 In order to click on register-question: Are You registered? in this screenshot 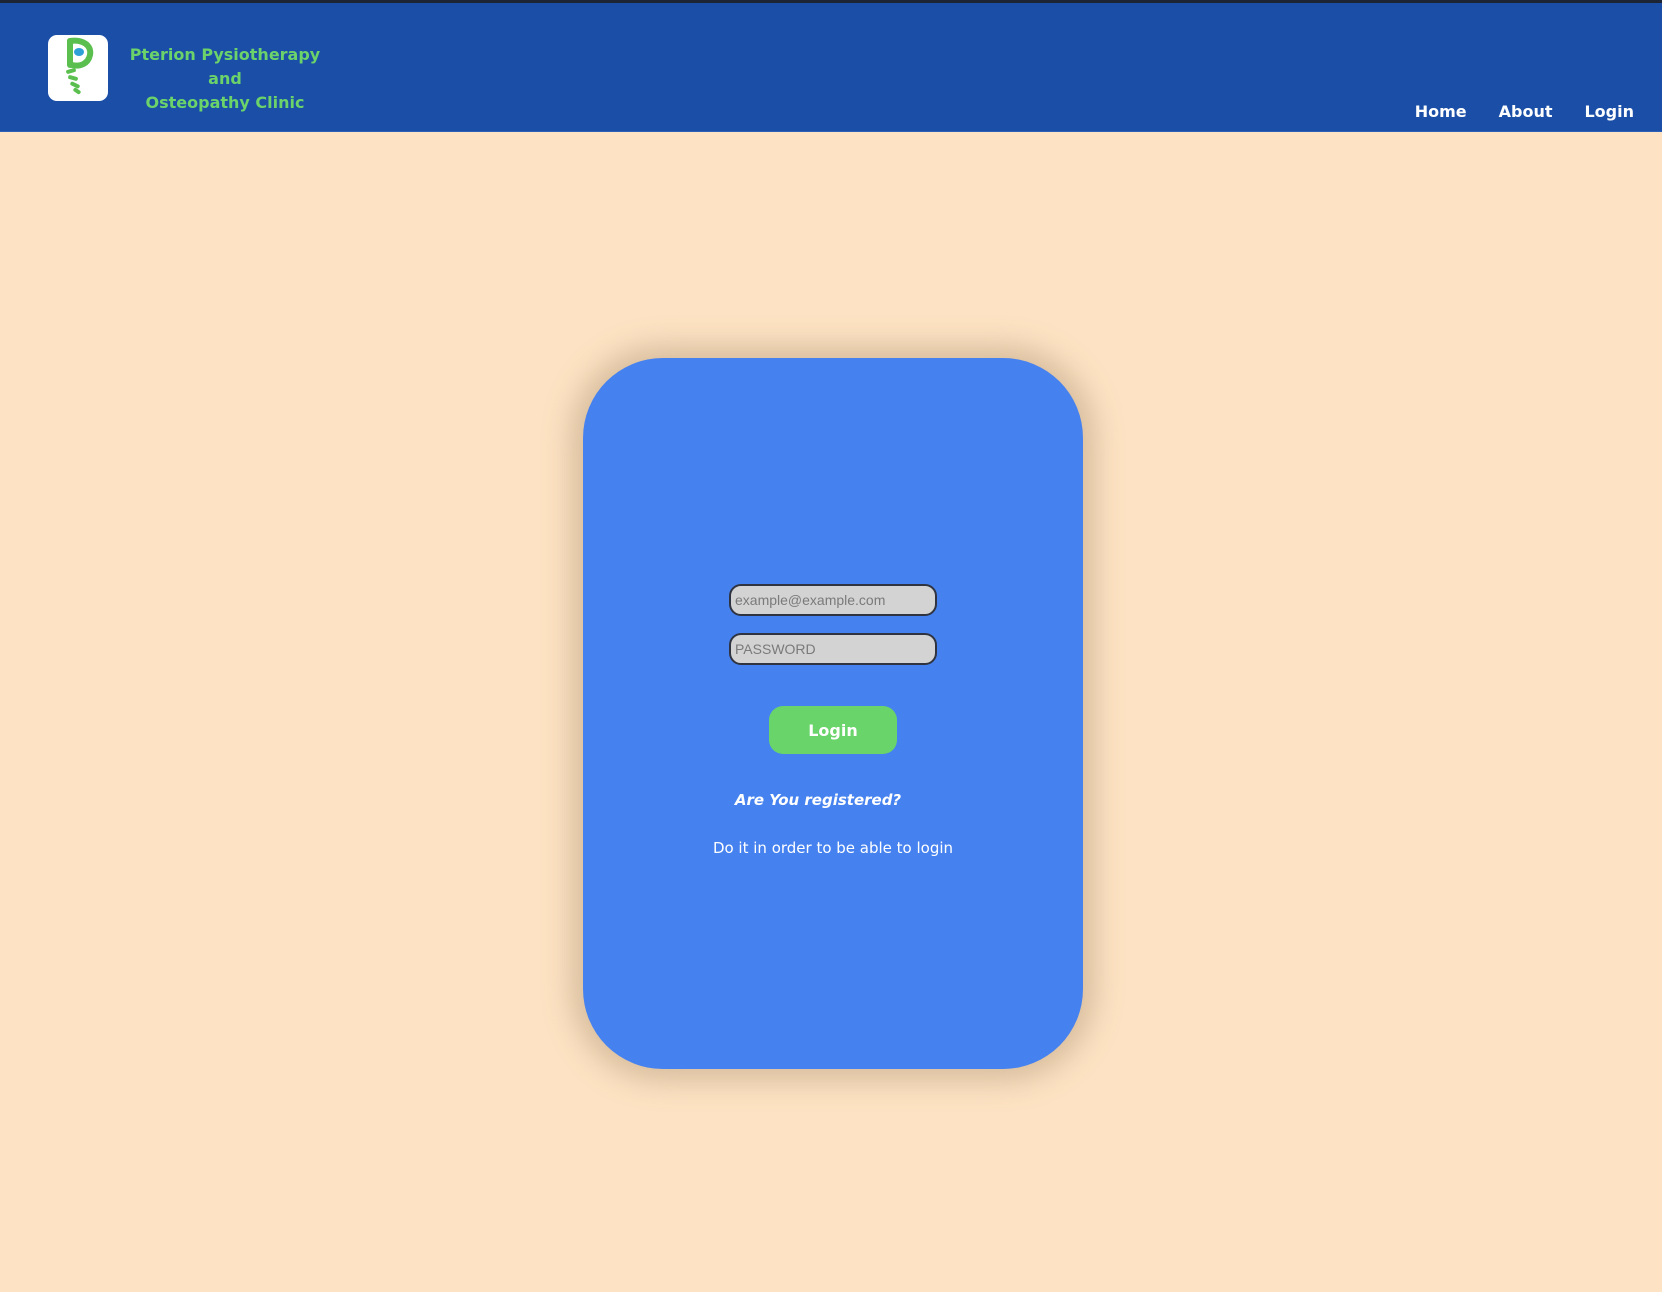, I will do `click(818, 800)`.